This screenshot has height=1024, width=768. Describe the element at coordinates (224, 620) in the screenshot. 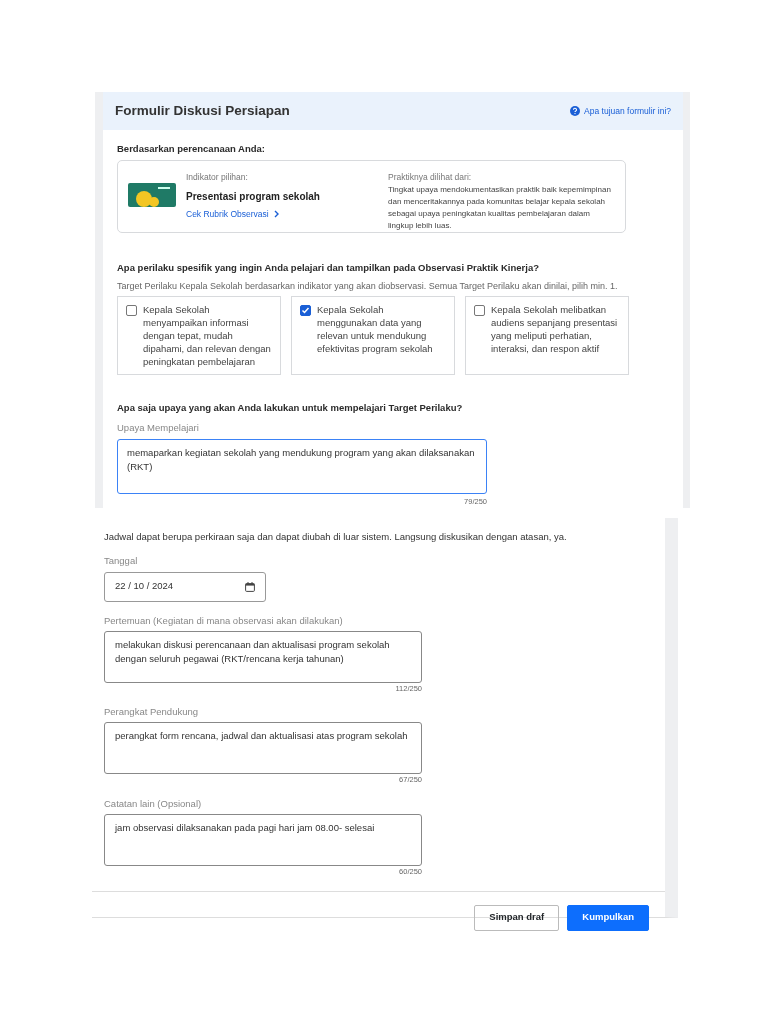

I see `field-label: Pertemuan (Kegiatan di mana observasi akan dilakukan)` at that location.